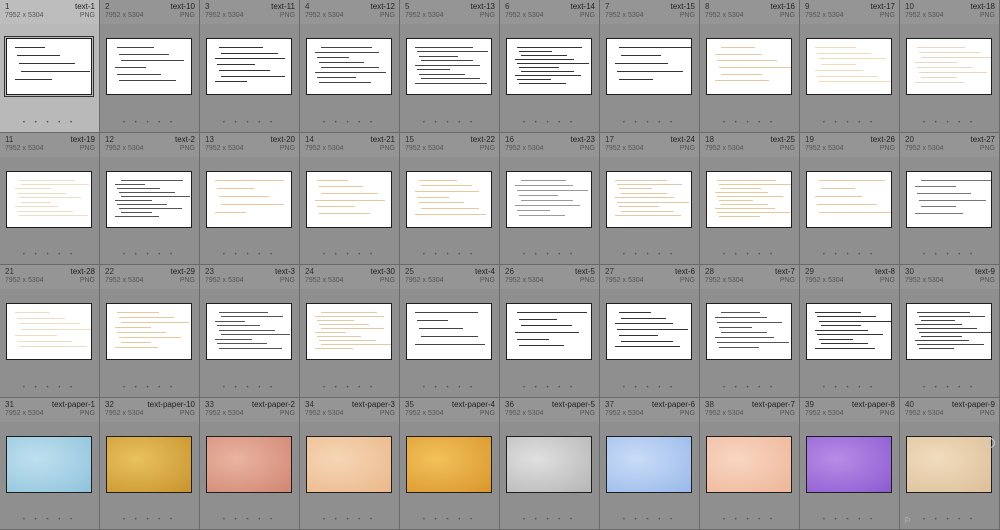 The image size is (1000, 530). What do you see at coordinates (907, 520) in the screenshot?
I see `flag-icon: ⚐` at bounding box center [907, 520].